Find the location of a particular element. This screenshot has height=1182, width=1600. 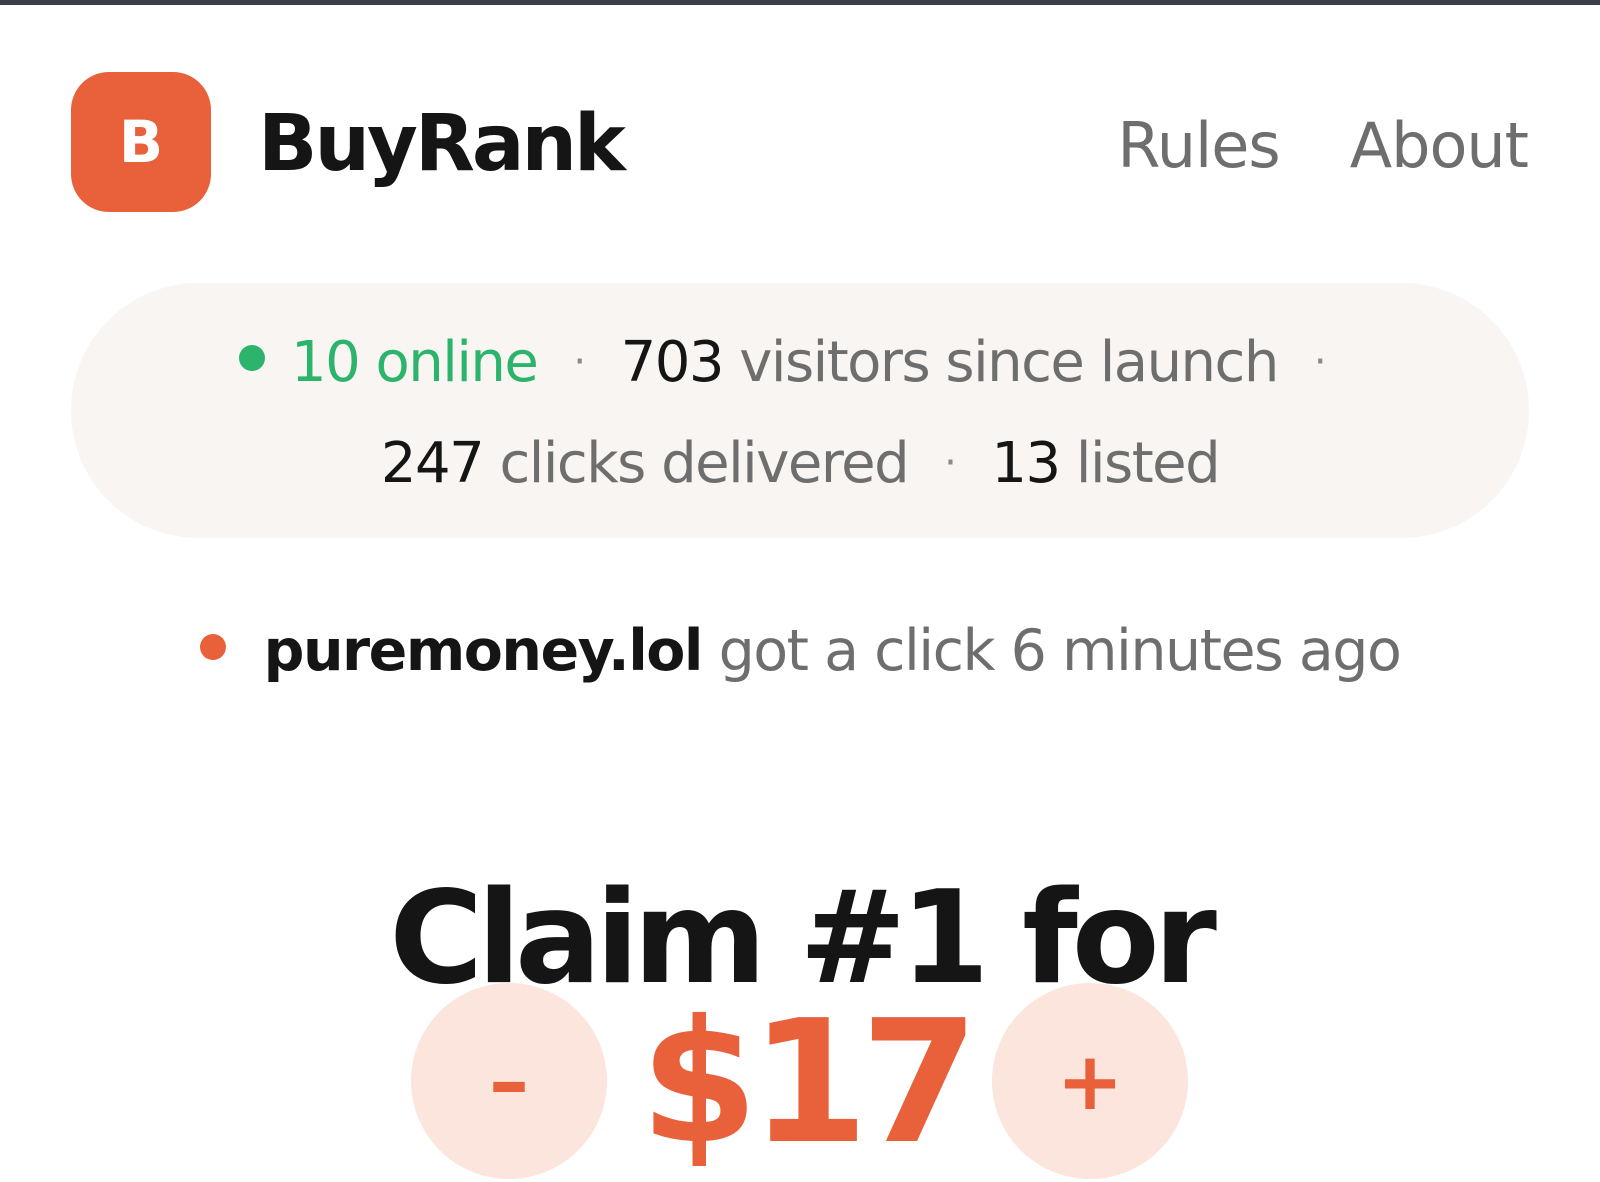

nav-rules-link: Rules is located at coordinates (1198, 146).